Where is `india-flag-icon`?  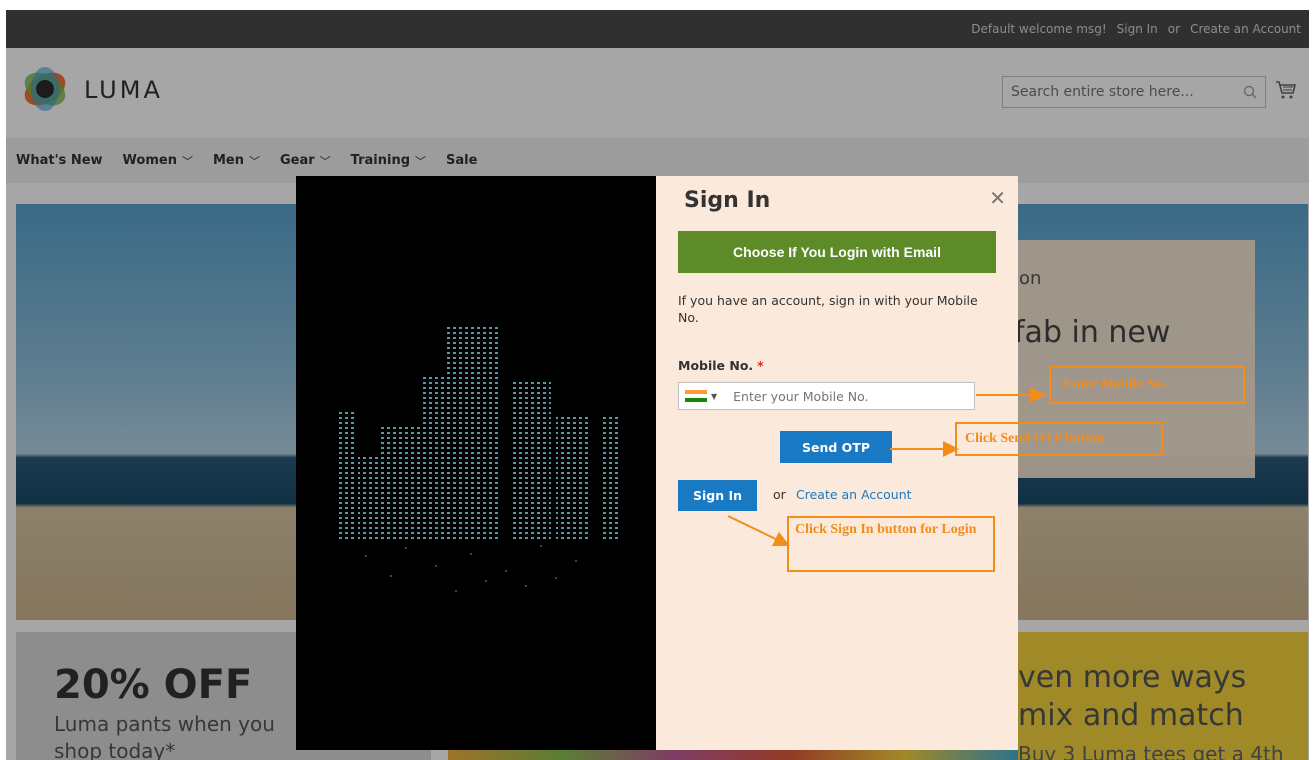
india-flag-icon is located at coordinates (696, 396).